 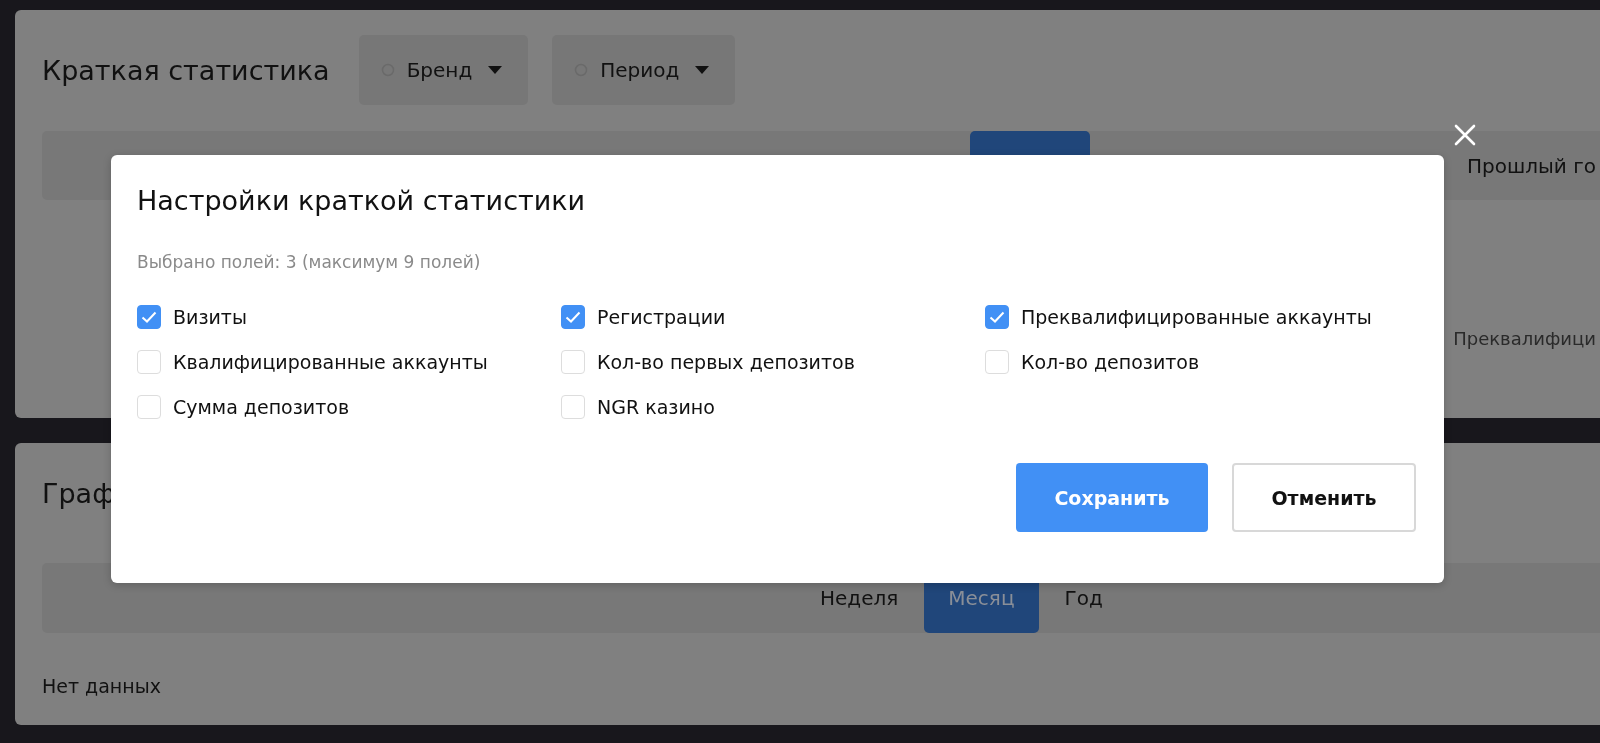 I want to click on field-option: Квалифицированные аккаунты, so click(x=349, y=362).